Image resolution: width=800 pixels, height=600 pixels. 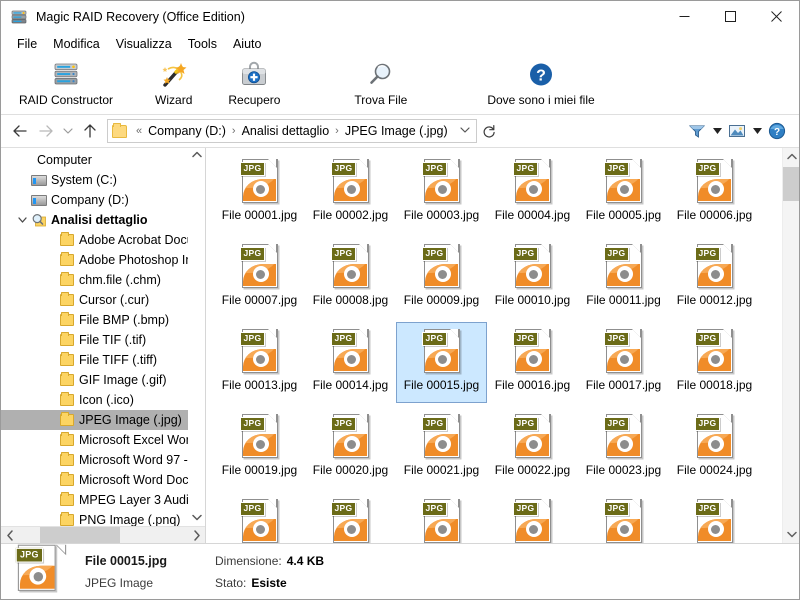 What do you see at coordinates (103, 420) in the screenshot?
I see `tree-item: JPEG Image (.jpg)` at bounding box center [103, 420].